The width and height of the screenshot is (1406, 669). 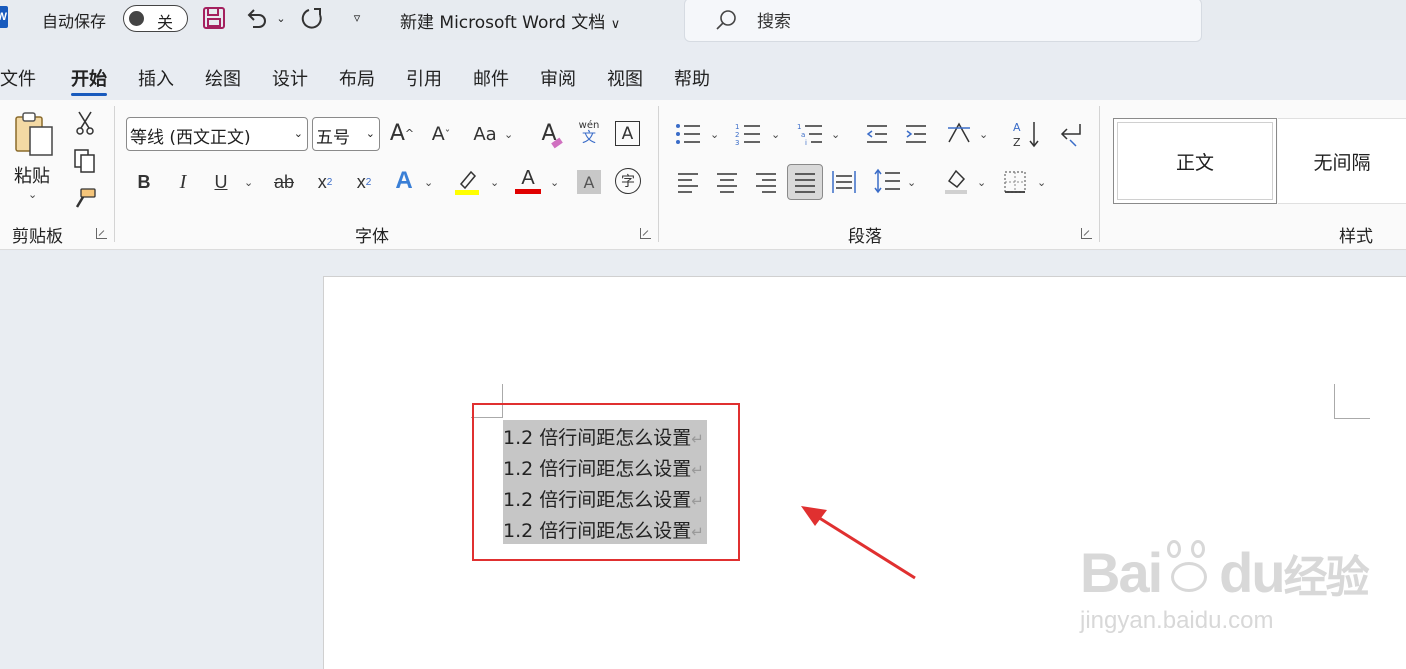 What do you see at coordinates (32, 194) in the screenshot?
I see `paste-dropdown-chevron-icon: ⌄` at bounding box center [32, 194].